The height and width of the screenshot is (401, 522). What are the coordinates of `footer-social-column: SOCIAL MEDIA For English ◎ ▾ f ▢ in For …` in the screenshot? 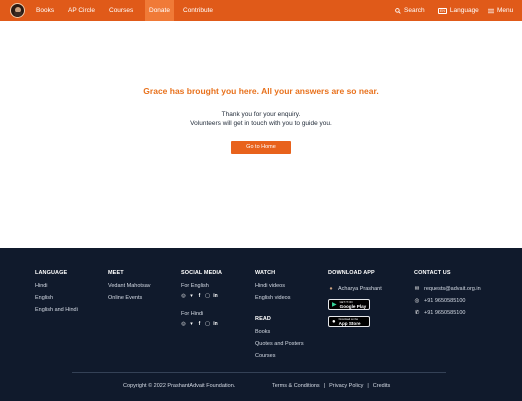 It's located at (201, 304).